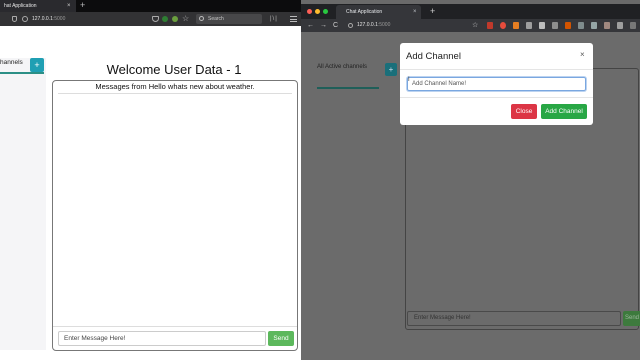 The image size is (640, 360). I want to click on right-tab-title: Chat Application, so click(364, 12).